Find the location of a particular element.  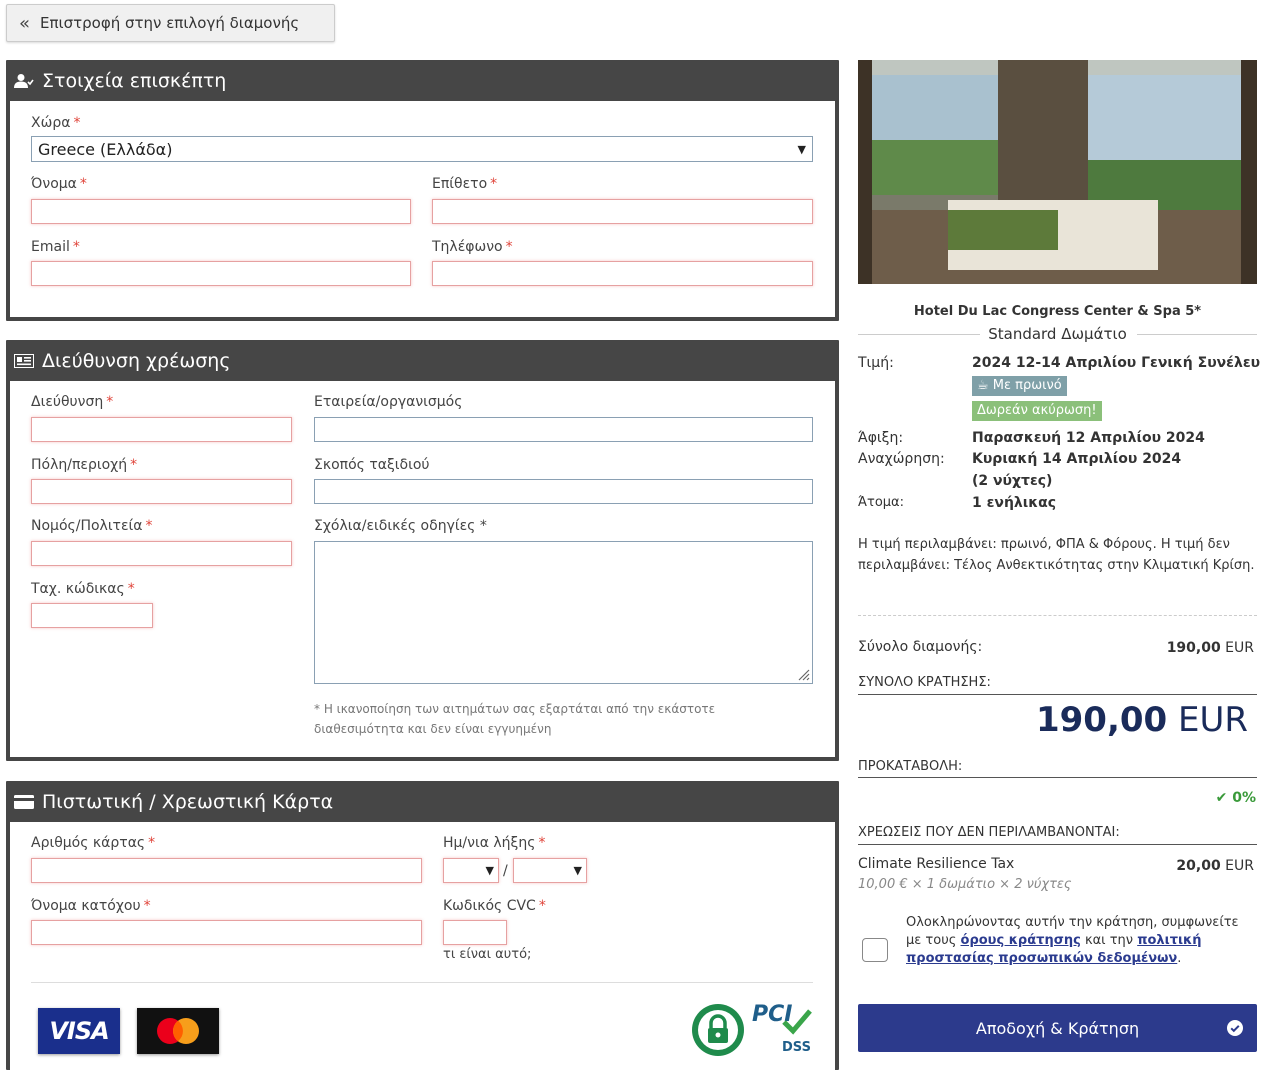

nights-value: (2 νύχτες) is located at coordinates (1012, 481).